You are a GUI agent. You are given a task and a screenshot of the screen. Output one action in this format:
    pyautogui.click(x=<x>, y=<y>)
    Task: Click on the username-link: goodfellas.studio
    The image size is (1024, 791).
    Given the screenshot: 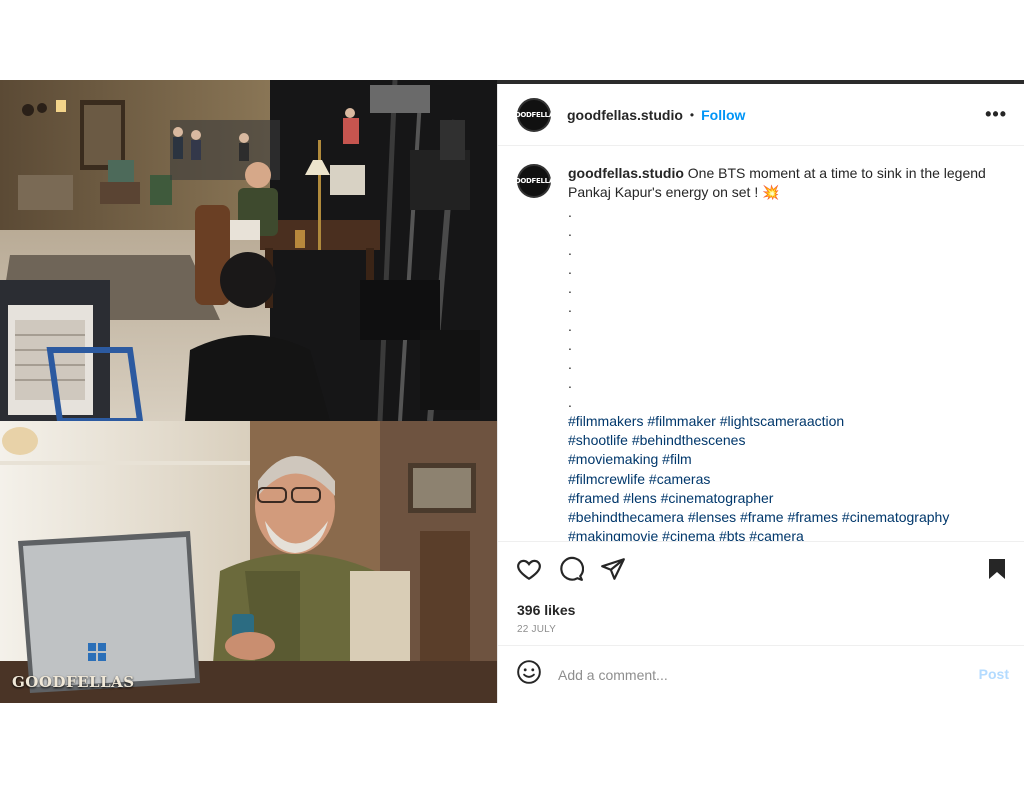 What is the action you would take?
    pyautogui.click(x=625, y=115)
    